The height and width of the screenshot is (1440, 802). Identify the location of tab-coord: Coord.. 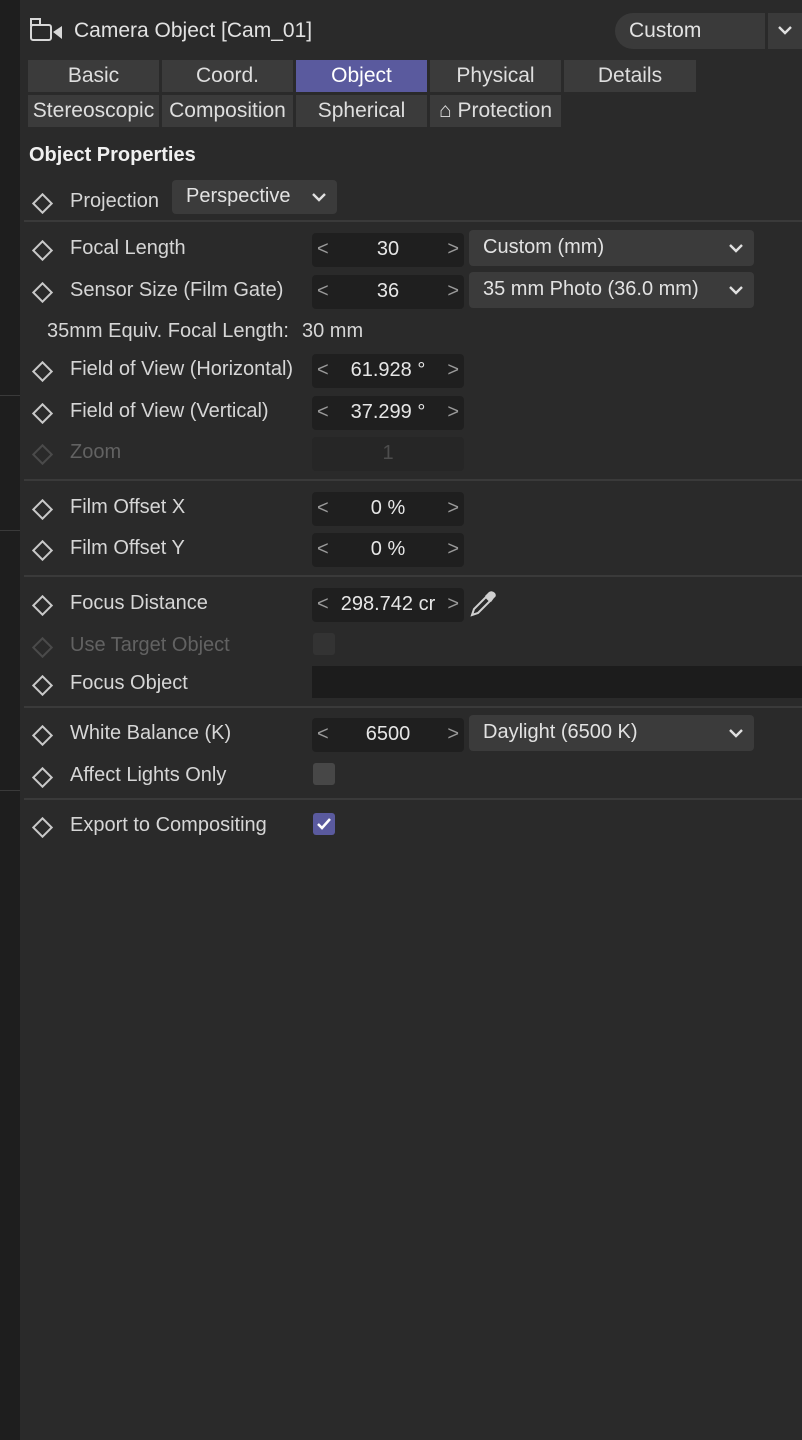
(227, 76).